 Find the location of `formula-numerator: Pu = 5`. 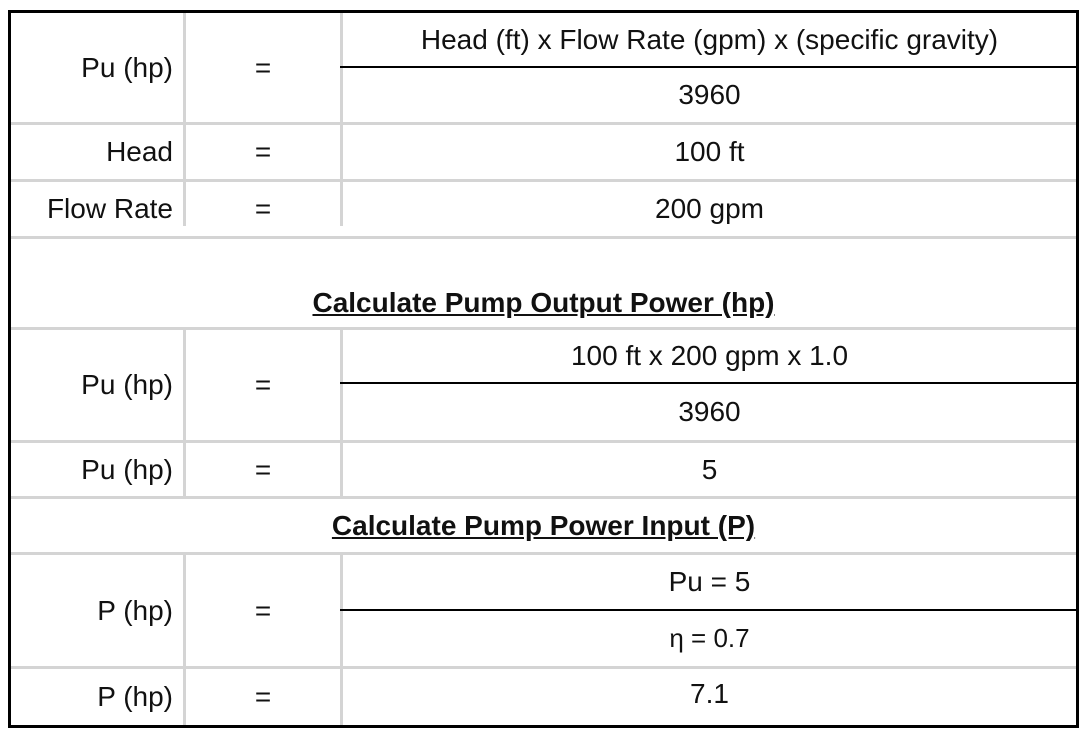

formula-numerator: Pu = 5 is located at coordinates (709, 581).